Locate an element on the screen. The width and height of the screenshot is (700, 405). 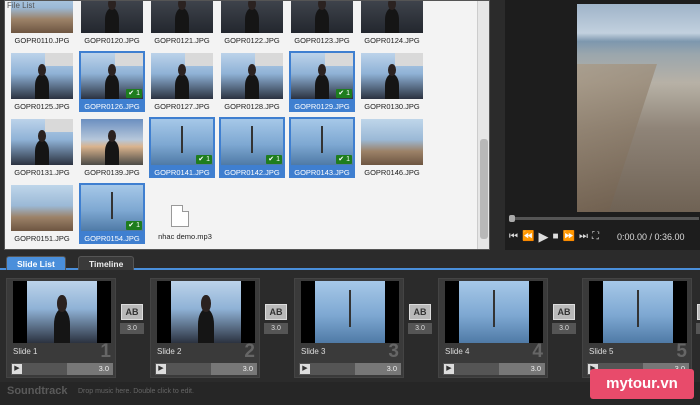
slide-card: Slide 3 3 ▶ 3.0 is located at coordinates (349, 328).